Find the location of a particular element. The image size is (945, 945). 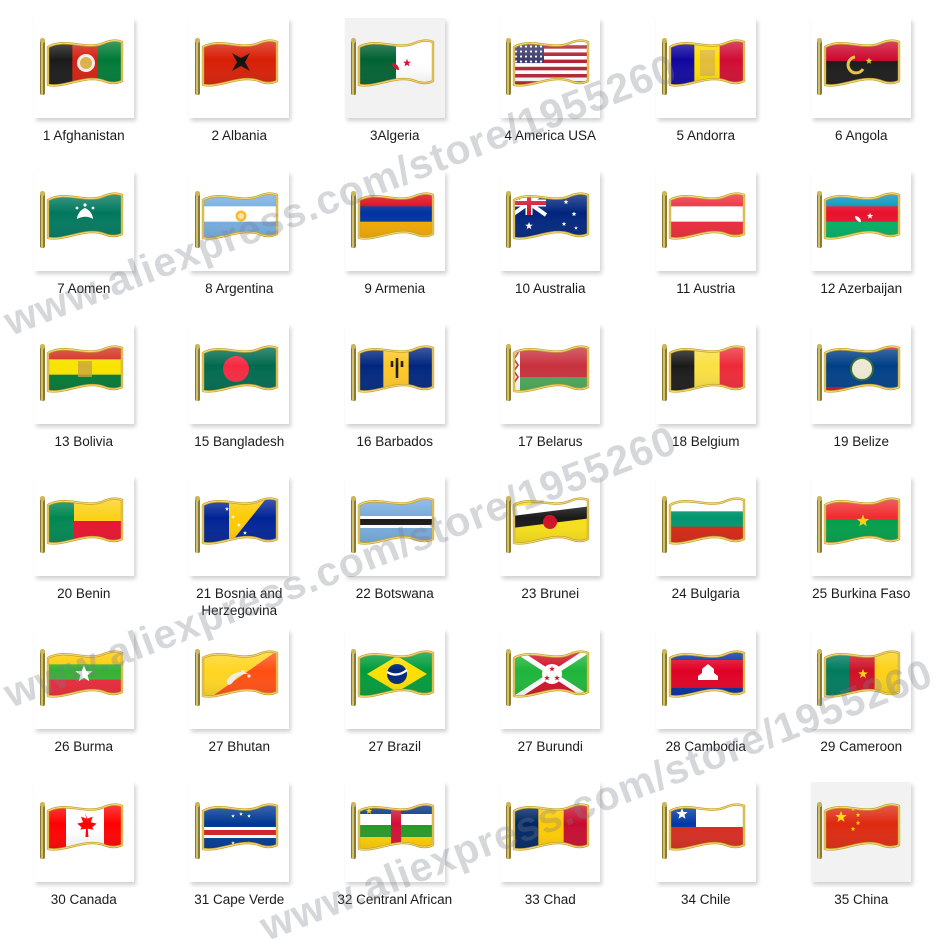

flag-pin-label: 27 Bhutan is located at coordinates (239, 747).